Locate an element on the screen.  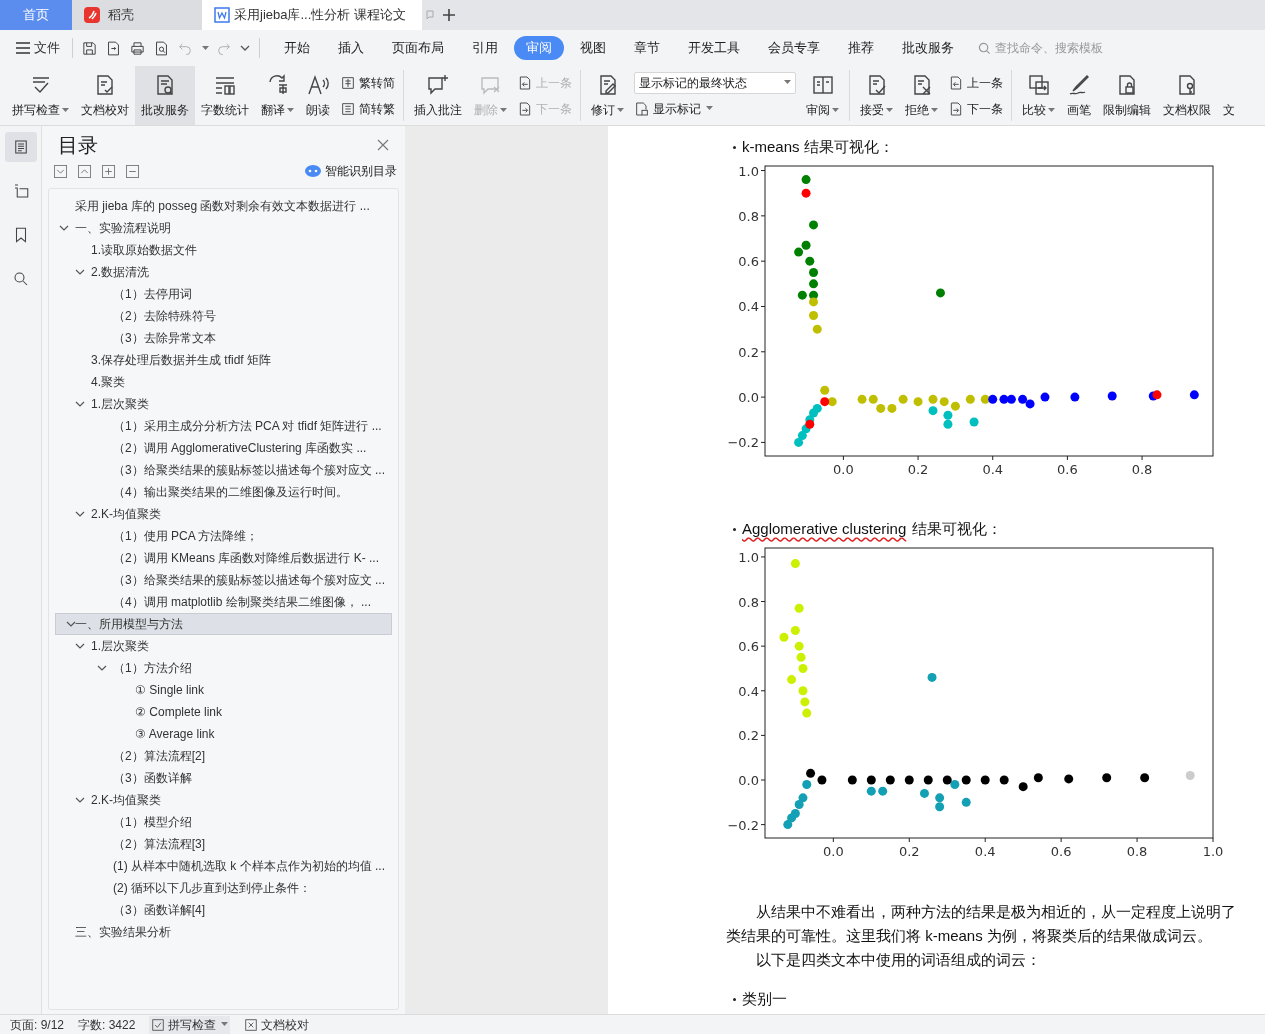
ribbon-button: 修订 is located at coordinates (607, 95).